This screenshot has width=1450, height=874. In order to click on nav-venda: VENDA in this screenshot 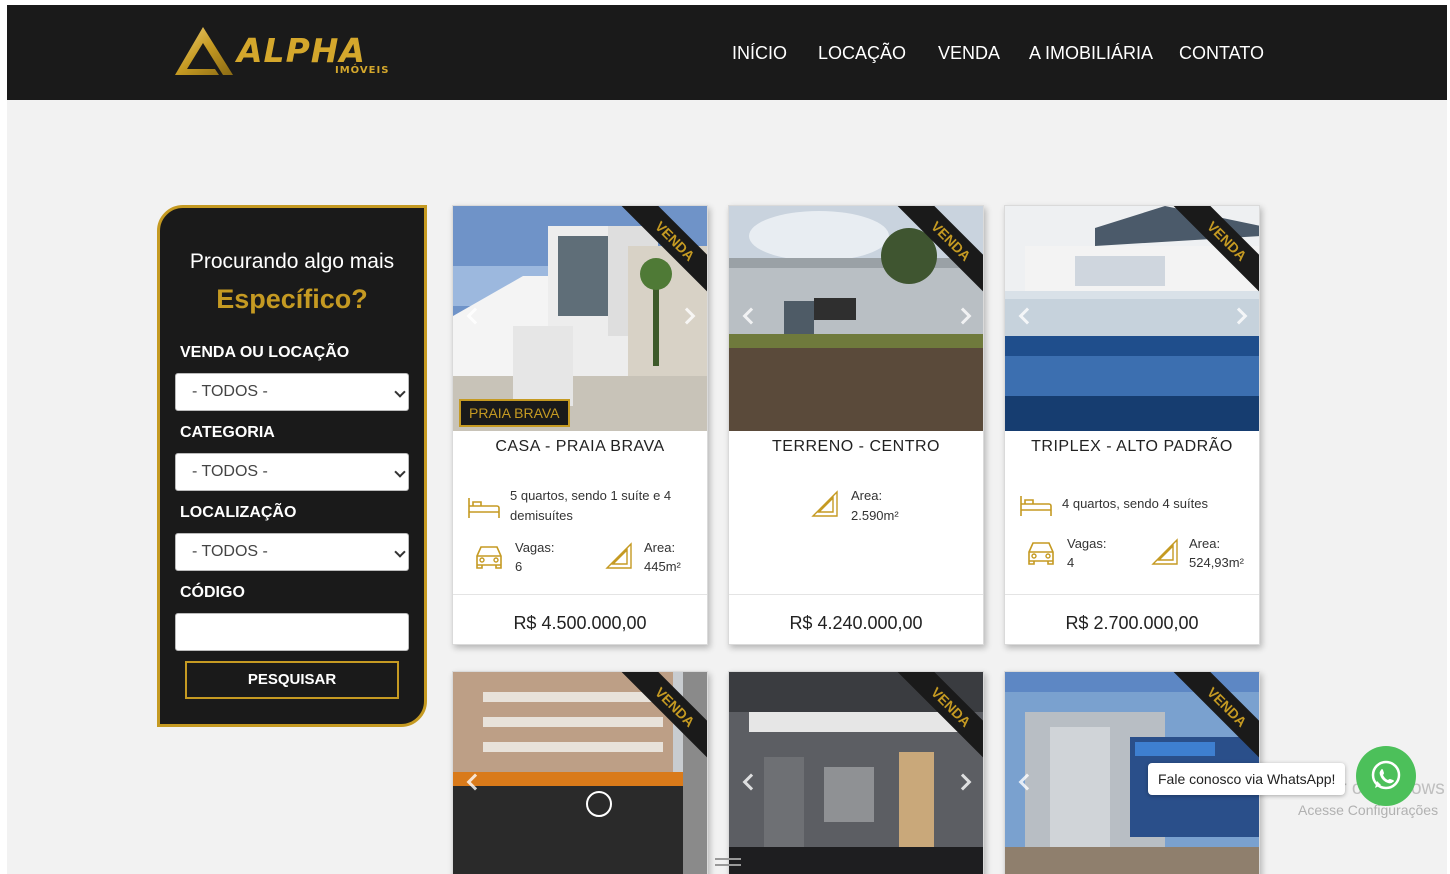, I will do `click(969, 53)`.